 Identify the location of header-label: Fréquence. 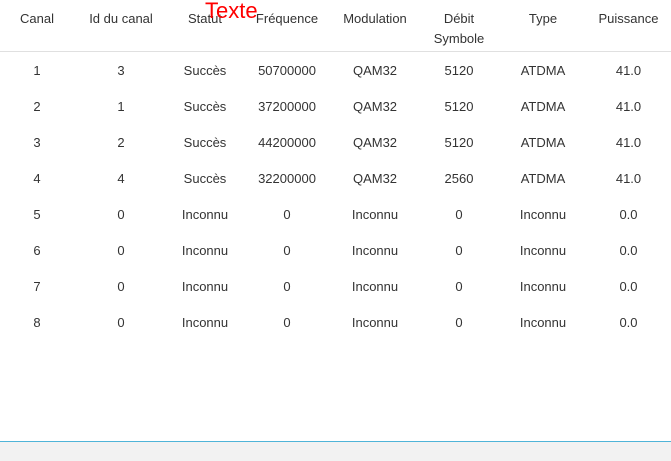
(287, 18).